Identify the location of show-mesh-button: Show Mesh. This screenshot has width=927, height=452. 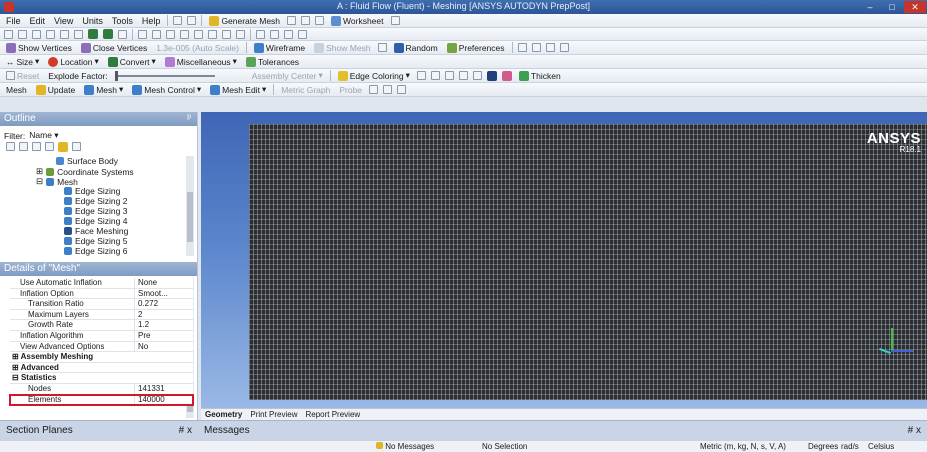
(342, 47).